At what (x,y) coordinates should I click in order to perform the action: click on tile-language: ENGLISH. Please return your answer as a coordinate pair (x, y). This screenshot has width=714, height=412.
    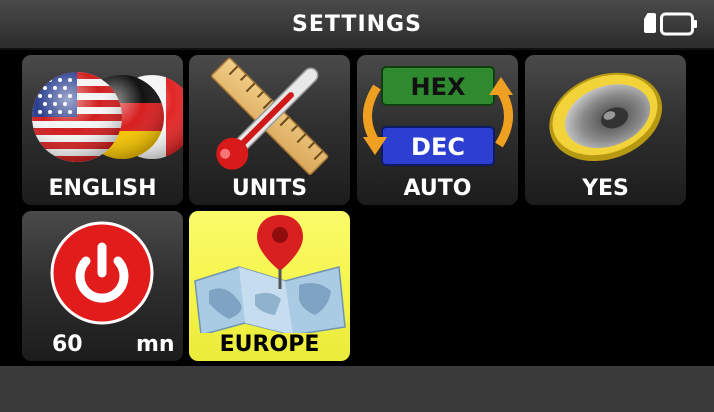
    Looking at the image, I should click on (102, 130).